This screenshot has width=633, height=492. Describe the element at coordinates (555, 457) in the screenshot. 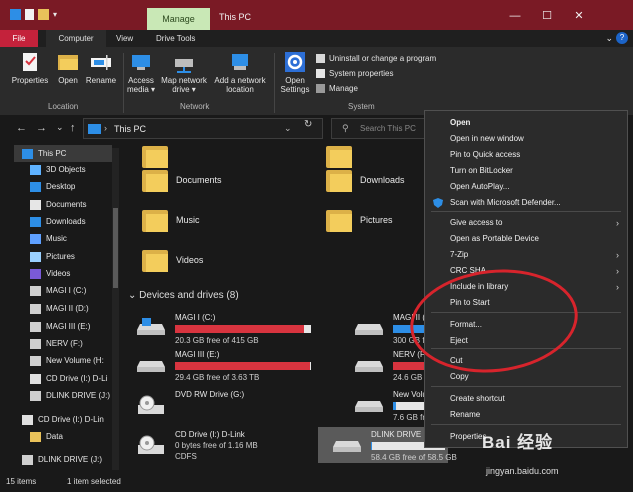

I see `baidu-watermark: Bai 经验 jingyan.baidu.com` at that location.